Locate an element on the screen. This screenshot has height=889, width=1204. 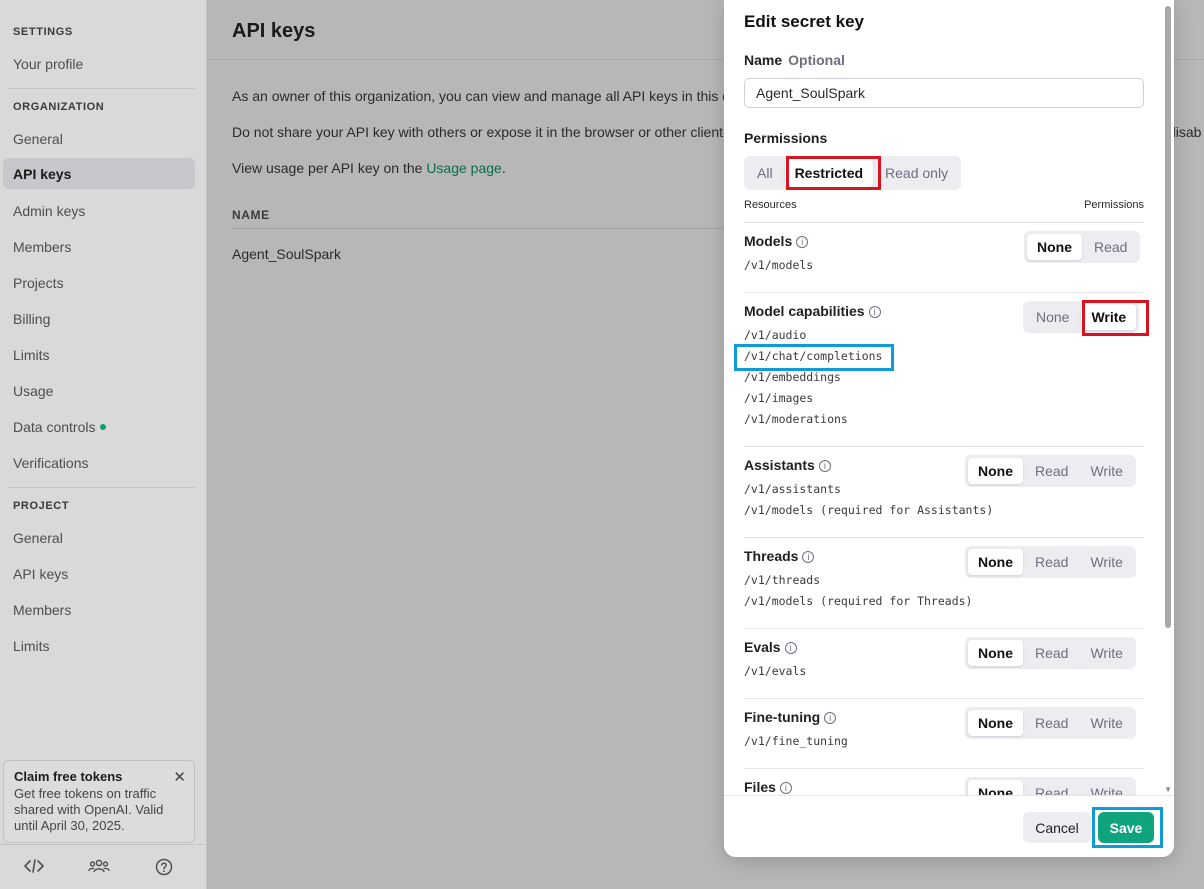
resource-fine-tuning-label: Fine-tuning is located at coordinates (782, 717).